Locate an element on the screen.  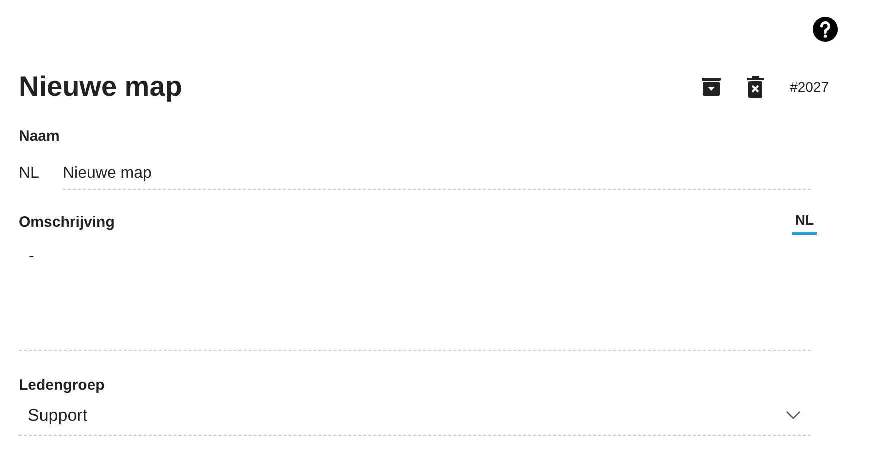
trash-icon is located at coordinates (755, 87).